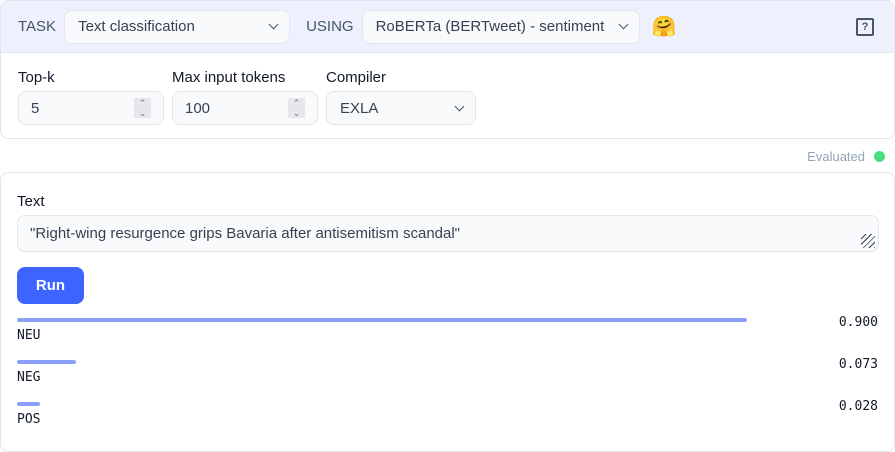 The image size is (895, 452). Describe the element at coordinates (31, 201) in the screenshot. I see `text-label: Text` at that location.